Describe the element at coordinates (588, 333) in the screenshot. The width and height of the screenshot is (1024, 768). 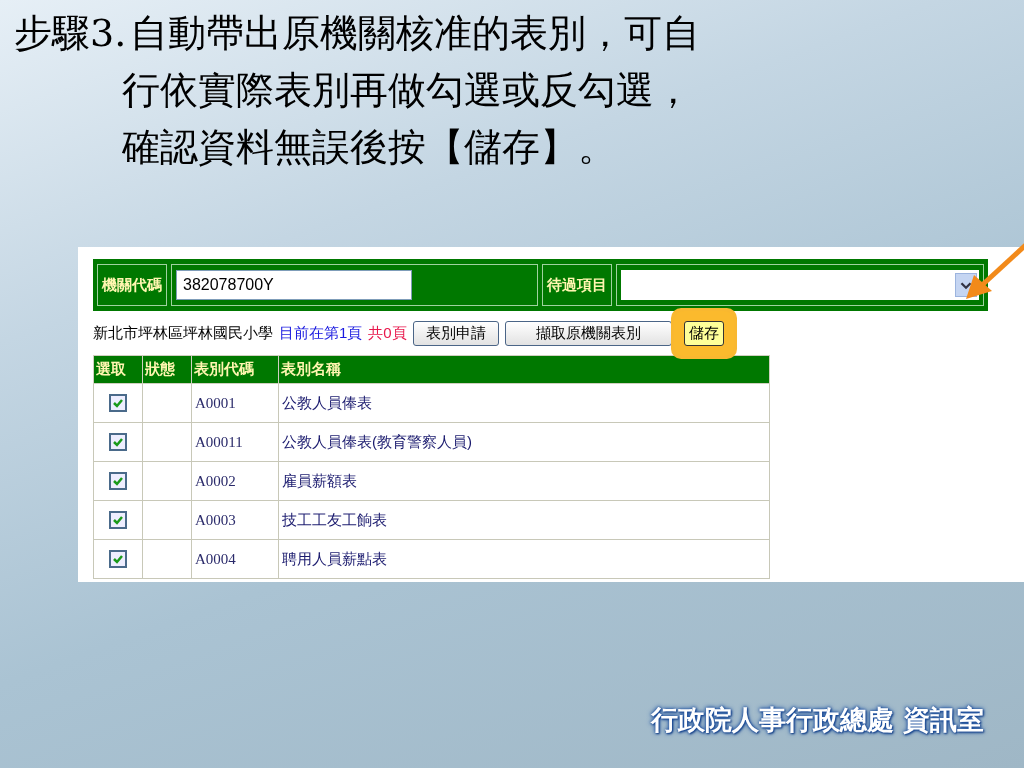
I see `action-button: 擷取原機關表別` at that location.